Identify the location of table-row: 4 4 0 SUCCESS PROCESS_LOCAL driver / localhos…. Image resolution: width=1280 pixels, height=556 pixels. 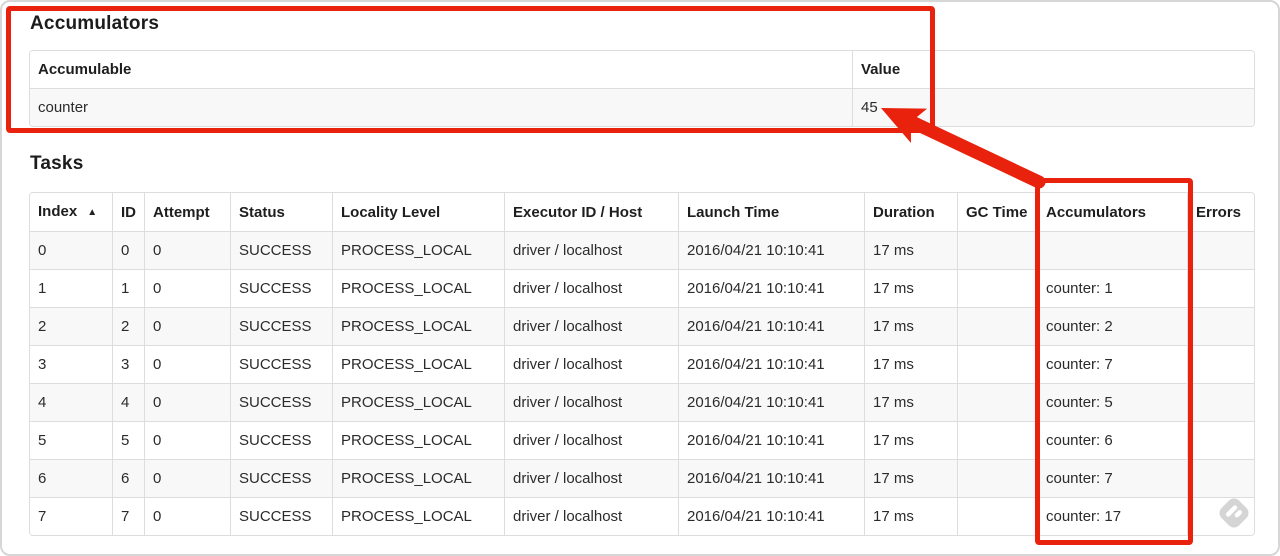
(642, 402).